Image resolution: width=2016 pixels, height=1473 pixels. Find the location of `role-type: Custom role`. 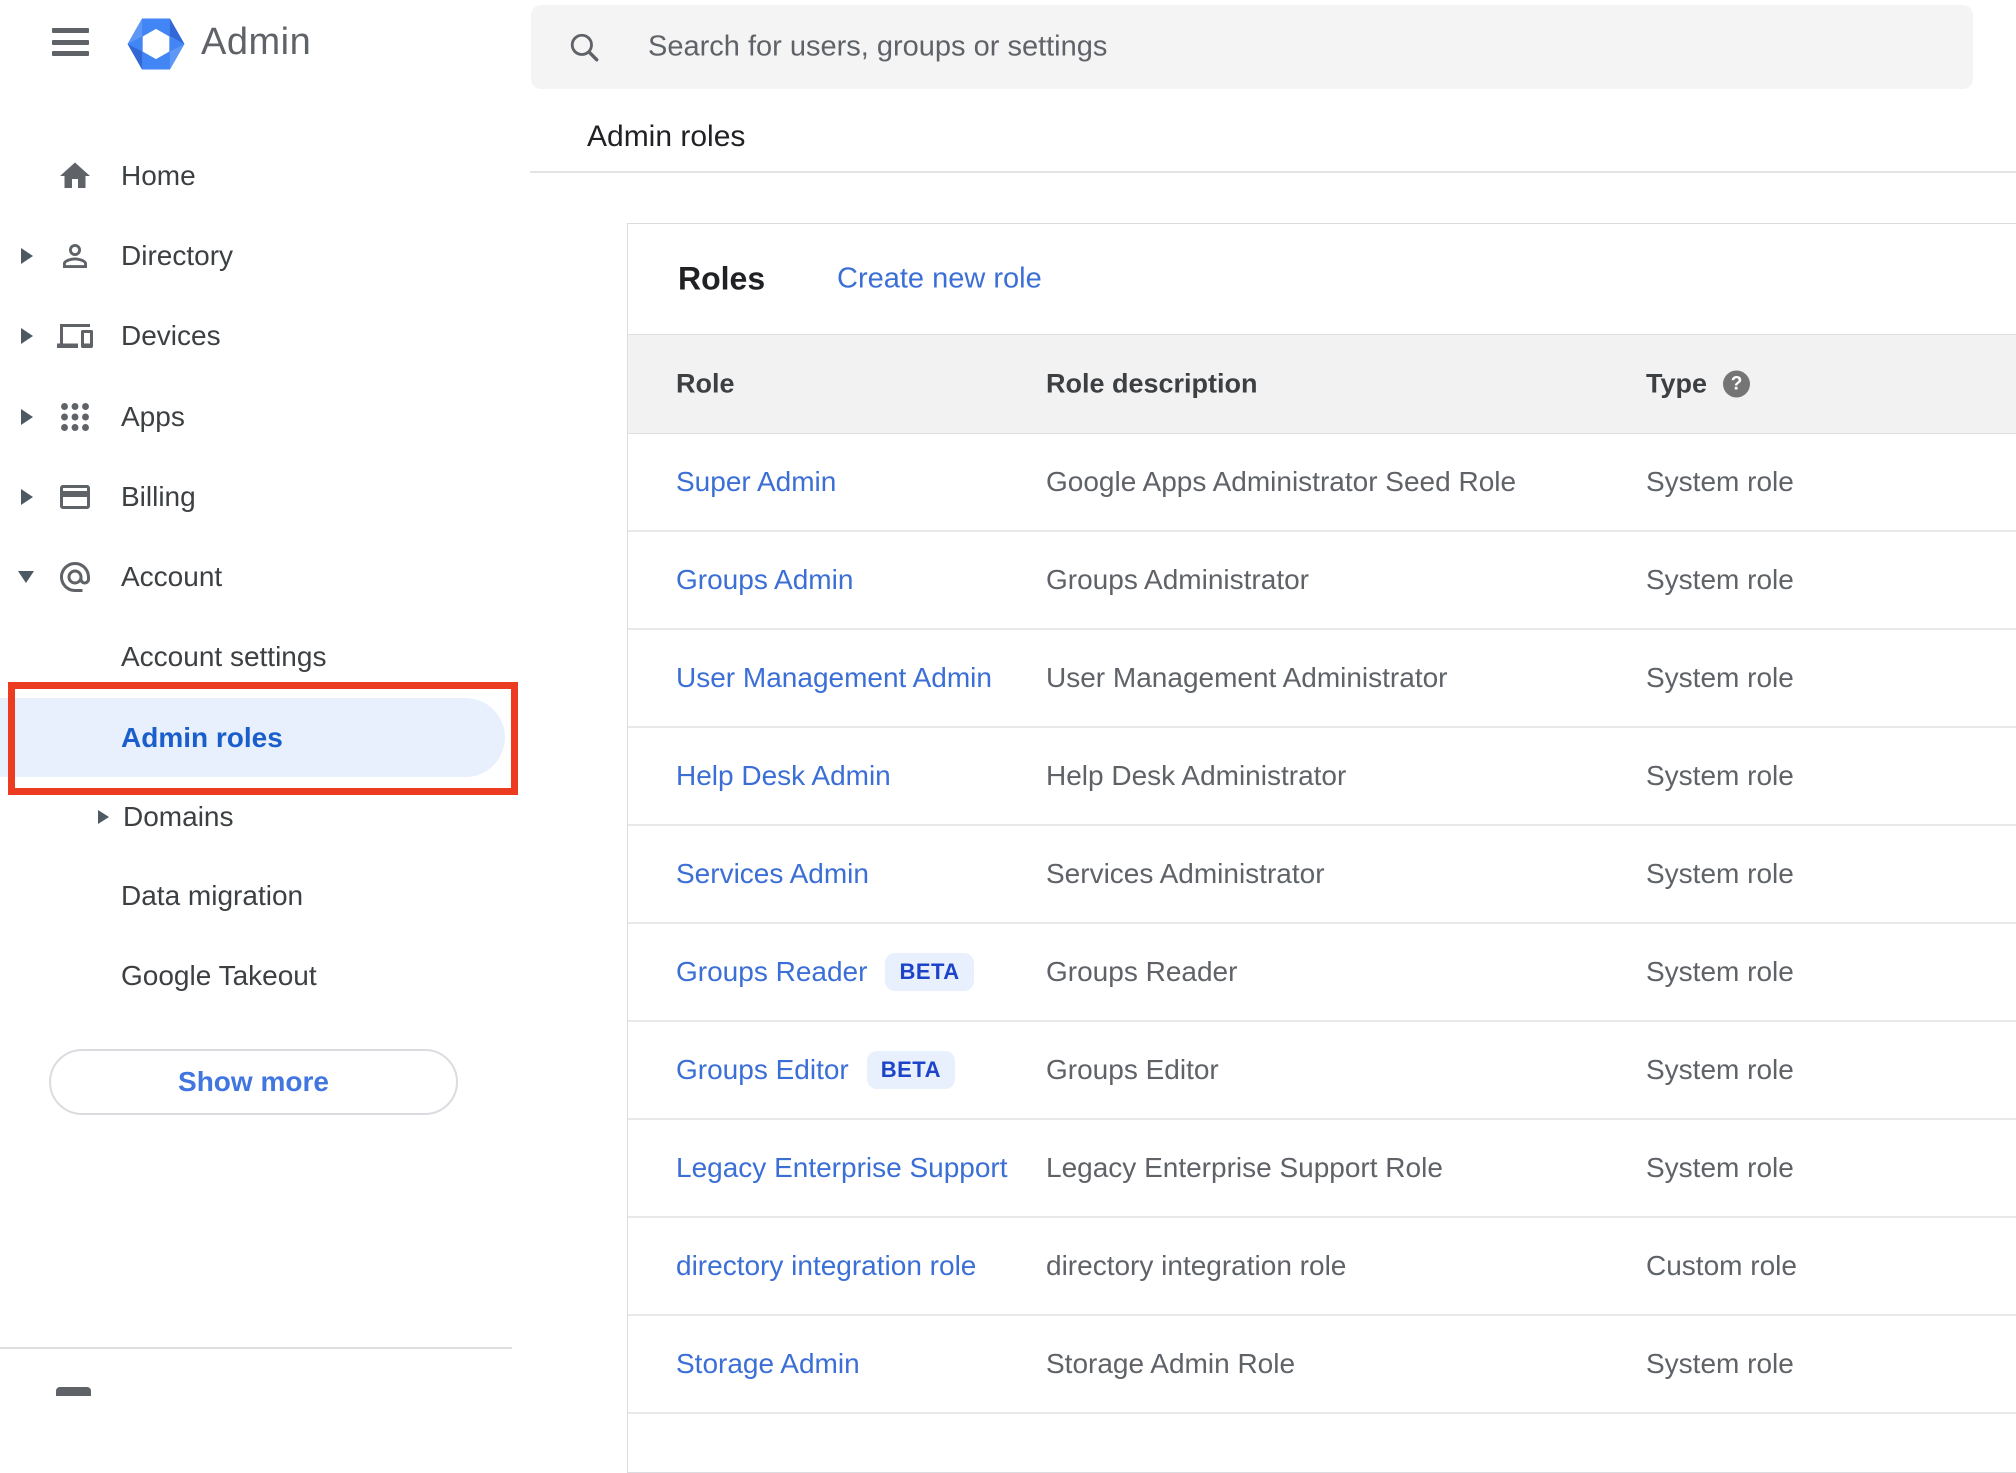

role-type: Custom role is located at coordinates (1721, 1266).